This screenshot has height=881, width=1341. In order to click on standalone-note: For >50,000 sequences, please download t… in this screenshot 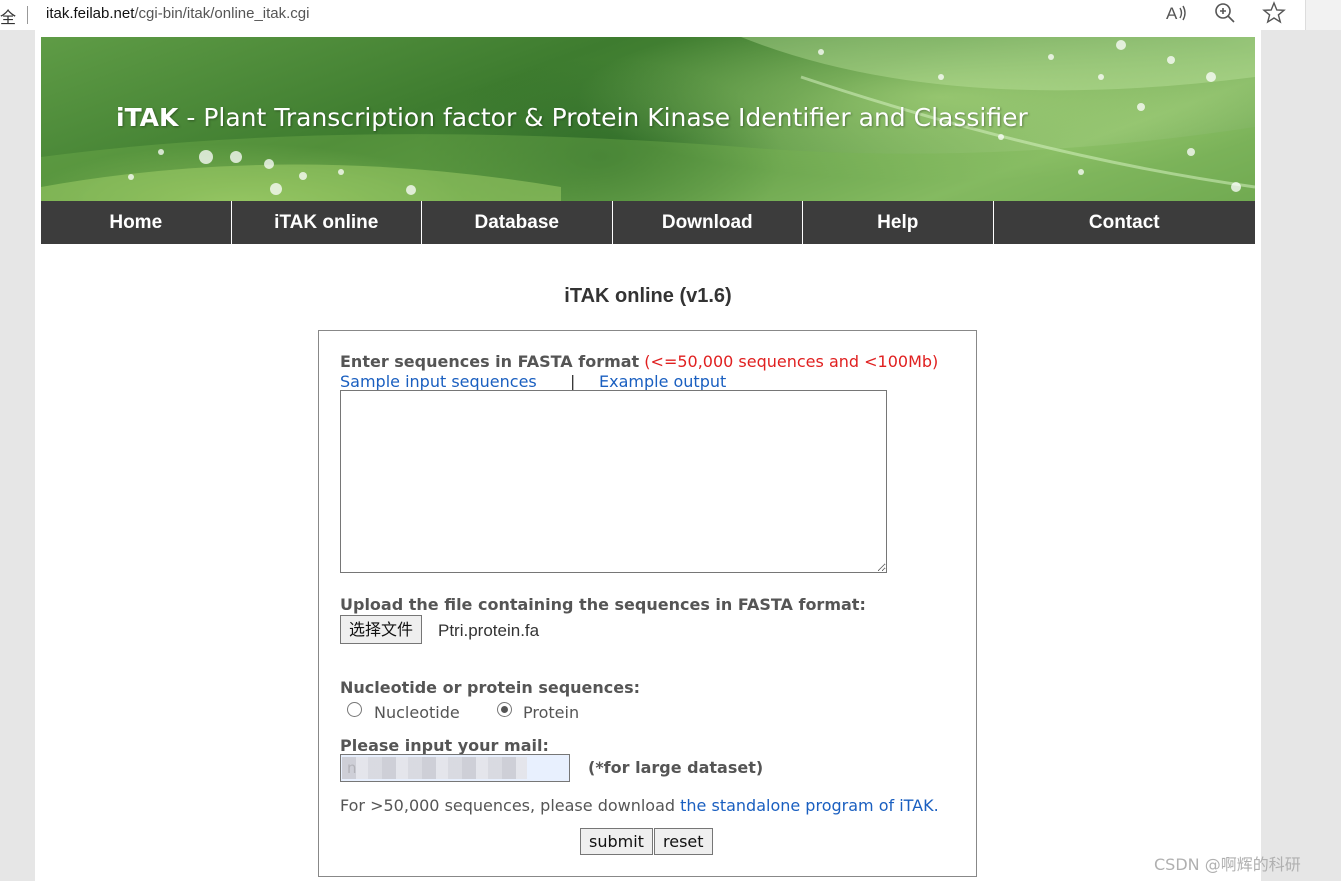, I will do `click(639, 805)`.